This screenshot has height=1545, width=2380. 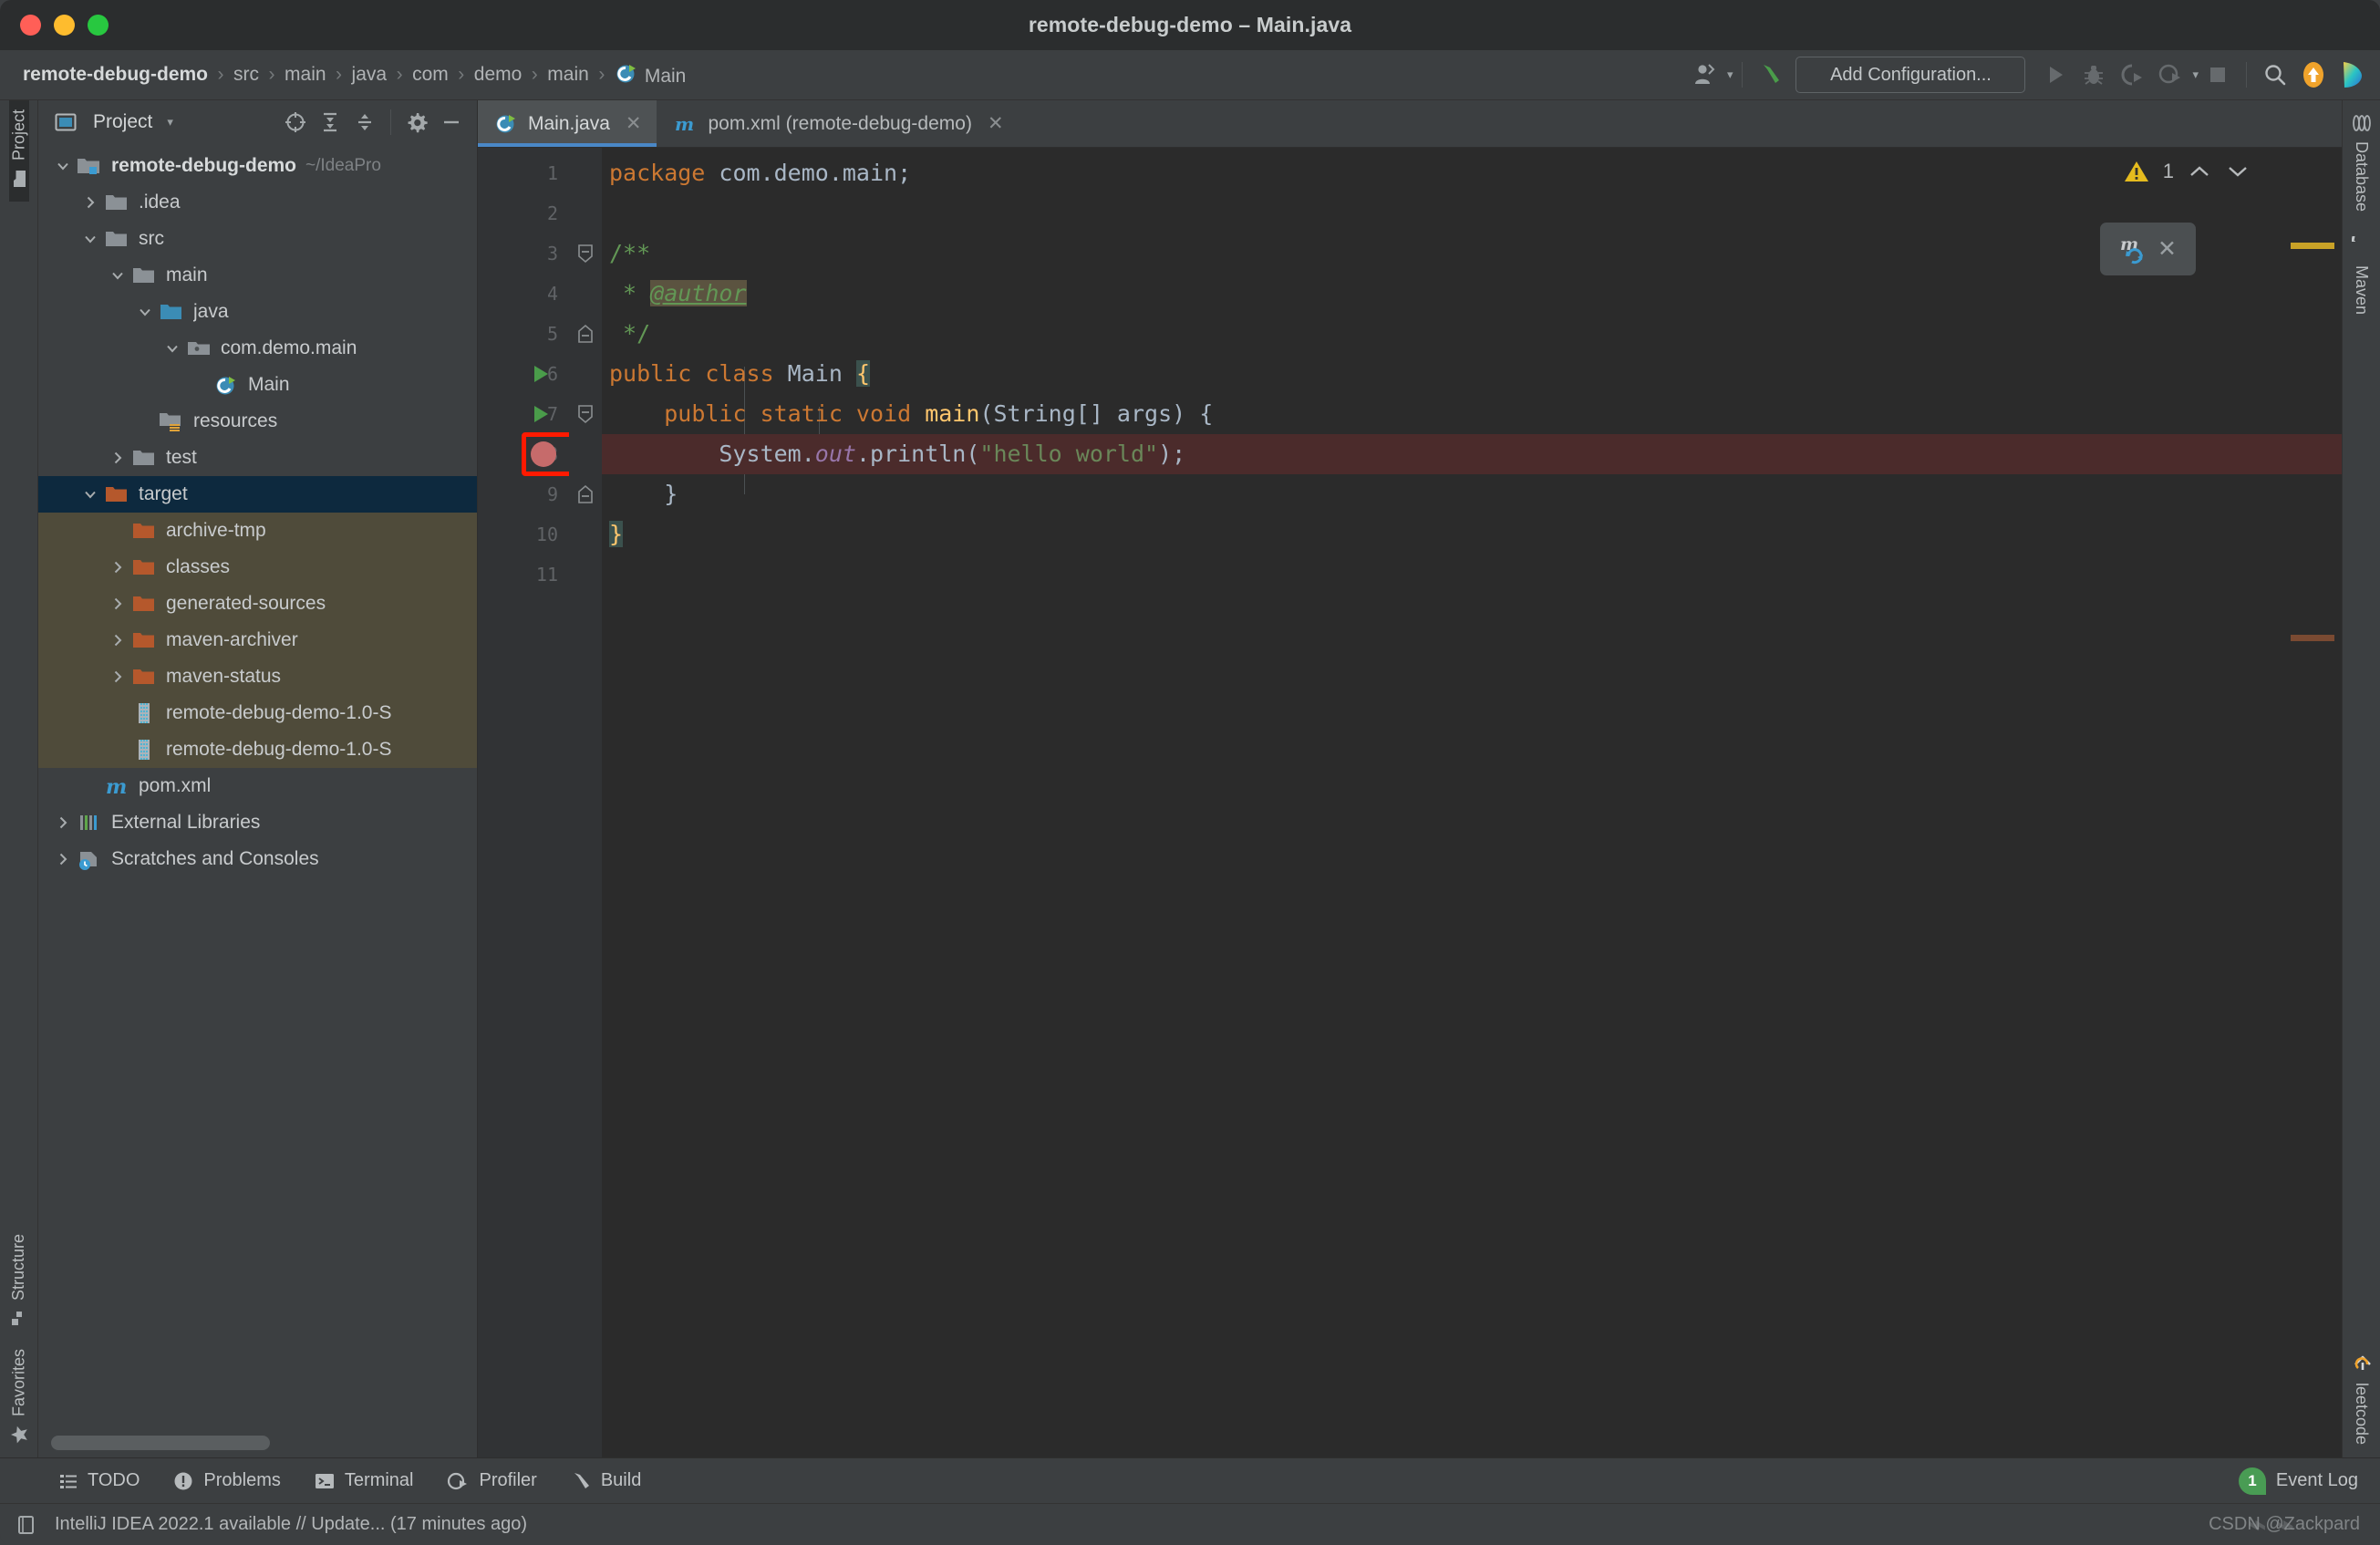 What do you see at coordinates (2132, 75) in the screenshot?
I see `run-with-coverage-icon` at bounding box center [2132, 75].